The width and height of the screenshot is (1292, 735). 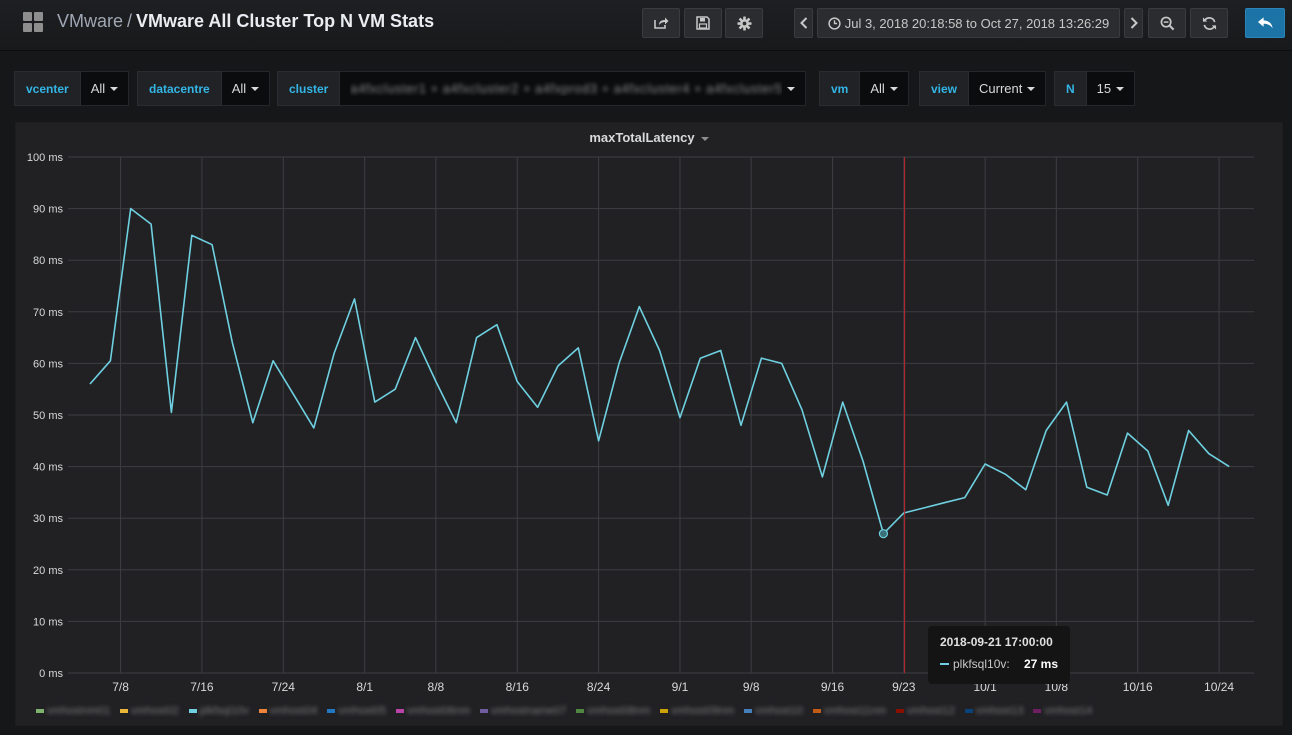 What do you see at coordinates (90, 21) in the screenshot?
I see `breadcrumb-folder: VMware` at bounding box center [90, 21].